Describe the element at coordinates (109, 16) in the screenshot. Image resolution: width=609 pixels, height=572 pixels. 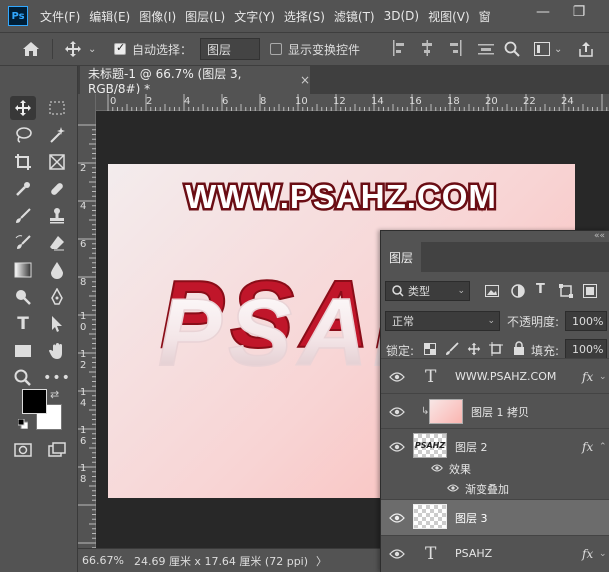
I see `menu-edit: 编辑(E)` at that location.